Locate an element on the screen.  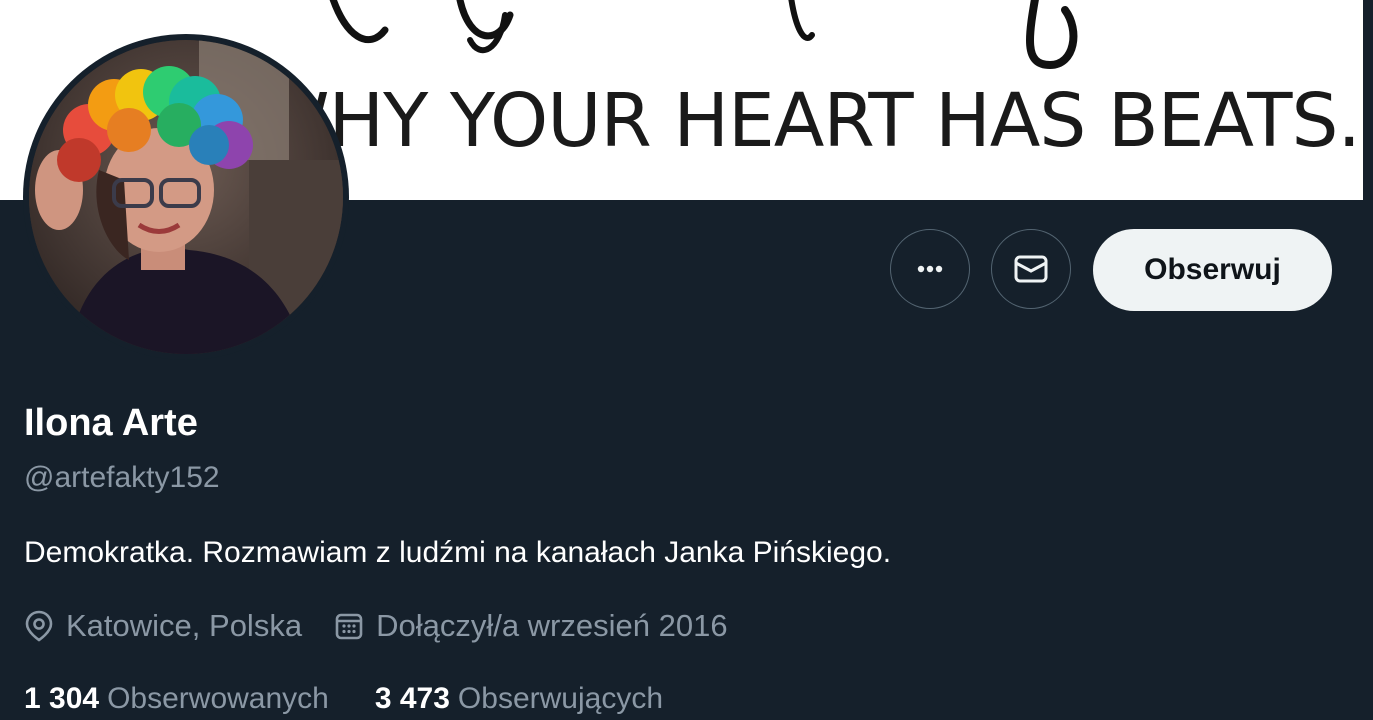
more-options-button is located at coordinates (930, 269).